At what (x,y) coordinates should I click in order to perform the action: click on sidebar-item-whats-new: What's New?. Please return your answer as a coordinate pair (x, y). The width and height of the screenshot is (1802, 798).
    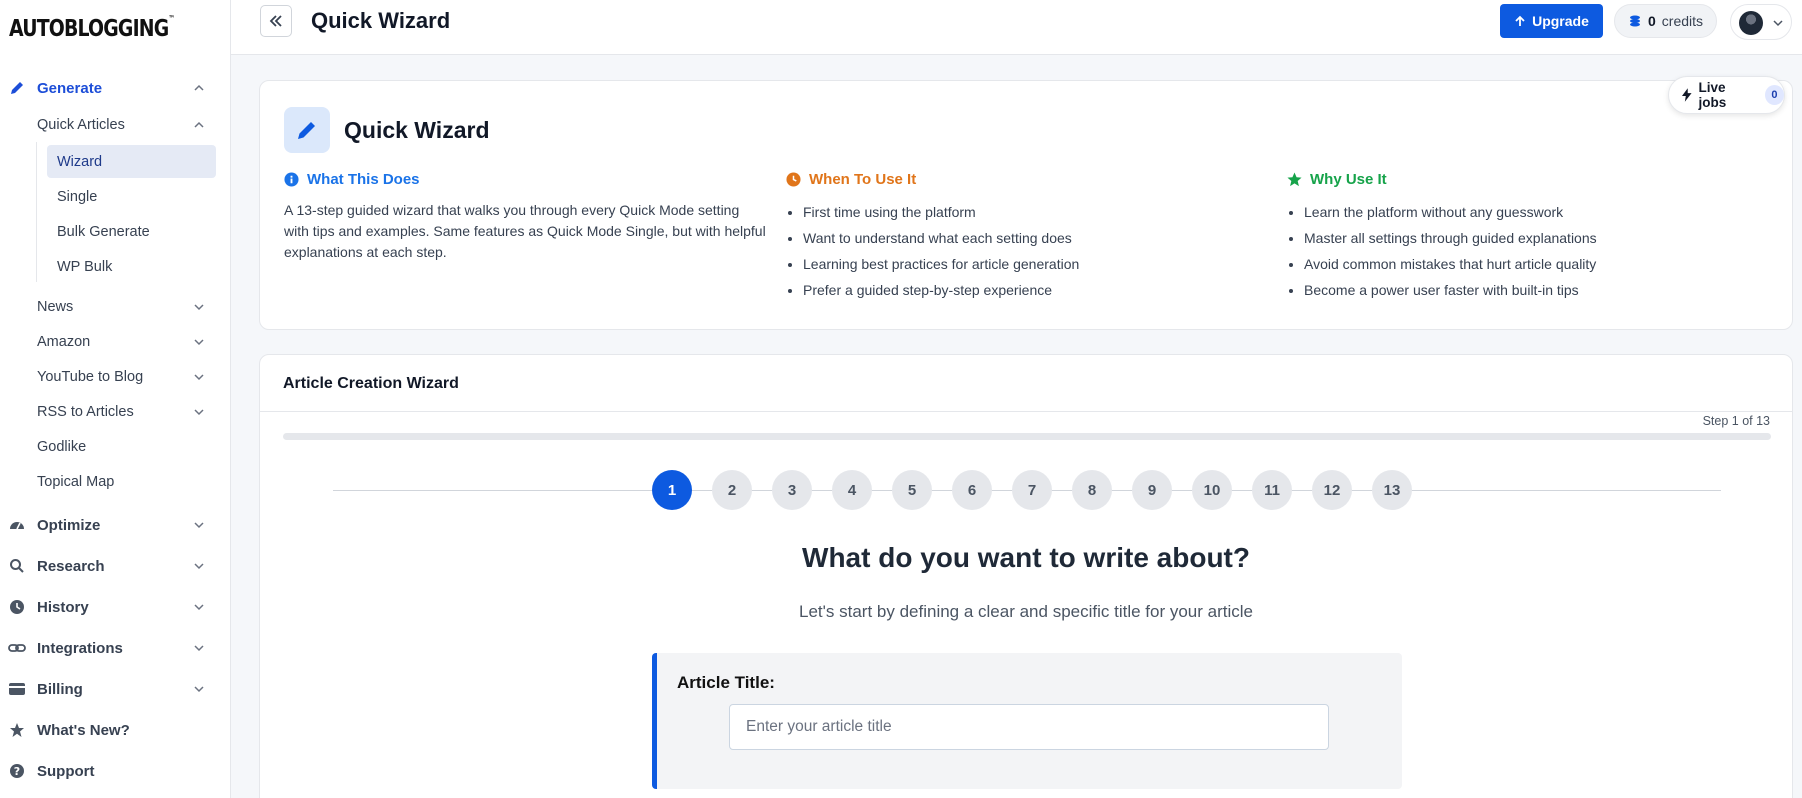
    Looking at the image, I should click on (115, 730).